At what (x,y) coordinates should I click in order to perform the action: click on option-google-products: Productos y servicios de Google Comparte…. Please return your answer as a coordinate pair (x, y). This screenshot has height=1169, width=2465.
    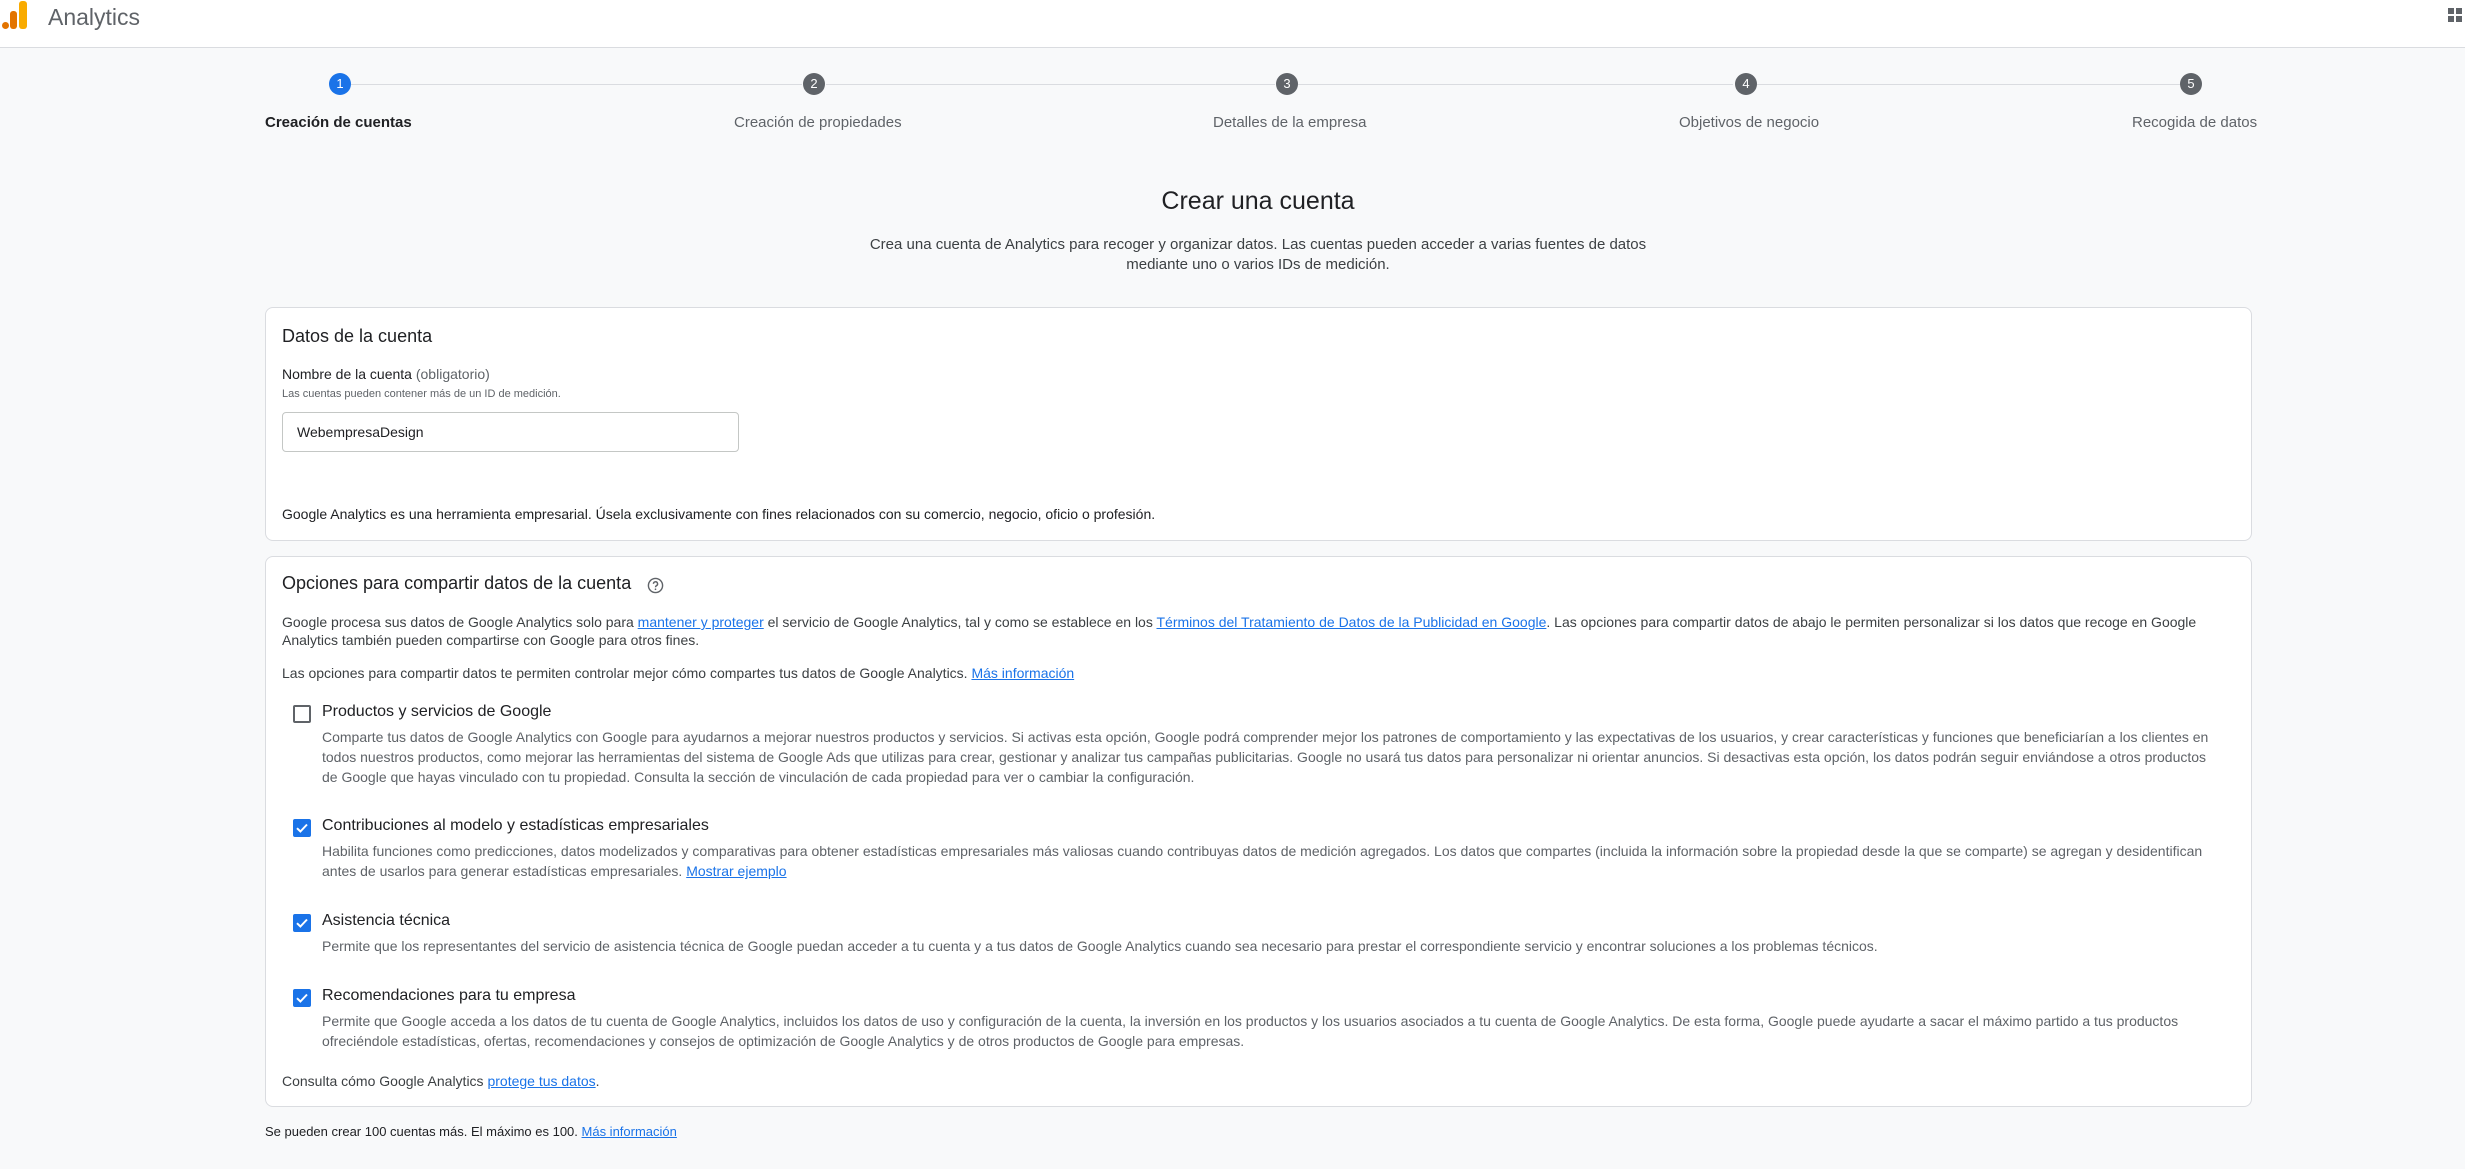
    Looking at the image, I should click on (1257, 748).